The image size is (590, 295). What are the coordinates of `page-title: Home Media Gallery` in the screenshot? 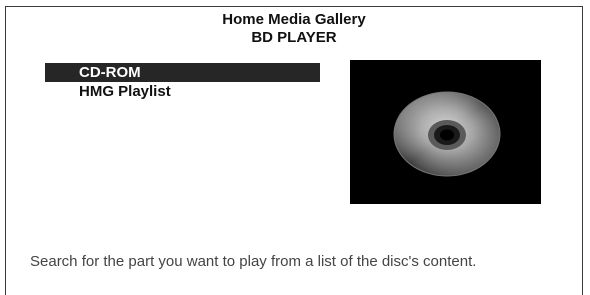 It's located at (294, 19).